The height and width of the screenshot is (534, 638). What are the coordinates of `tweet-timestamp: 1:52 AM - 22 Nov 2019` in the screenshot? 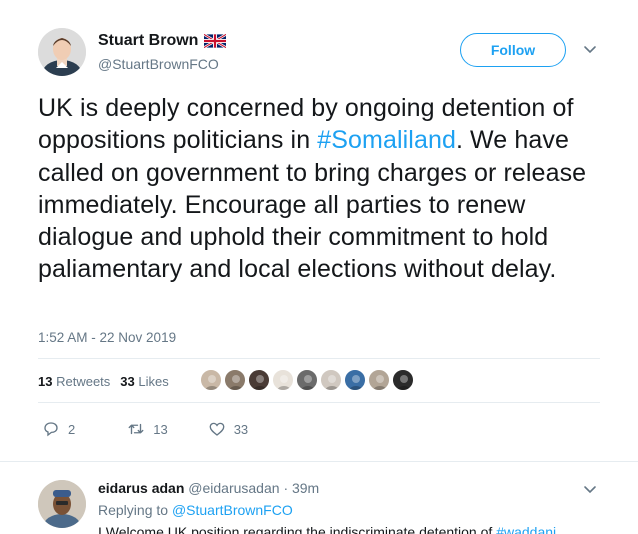 It's located at (107, 337).